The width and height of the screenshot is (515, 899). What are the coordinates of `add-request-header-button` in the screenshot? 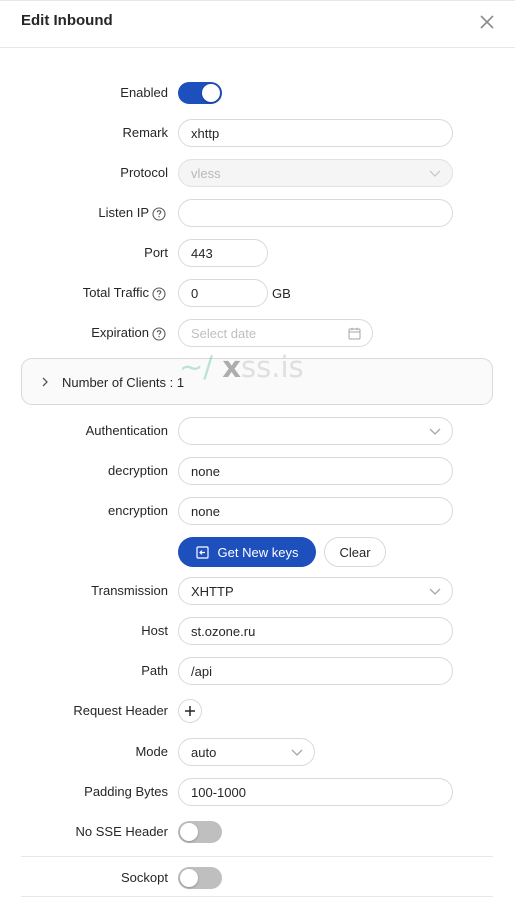 It's located at (190, 711).